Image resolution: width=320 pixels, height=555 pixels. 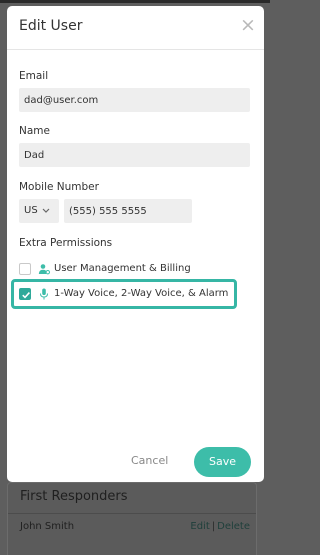 I want to click on divider, so click(x=132, y=513).